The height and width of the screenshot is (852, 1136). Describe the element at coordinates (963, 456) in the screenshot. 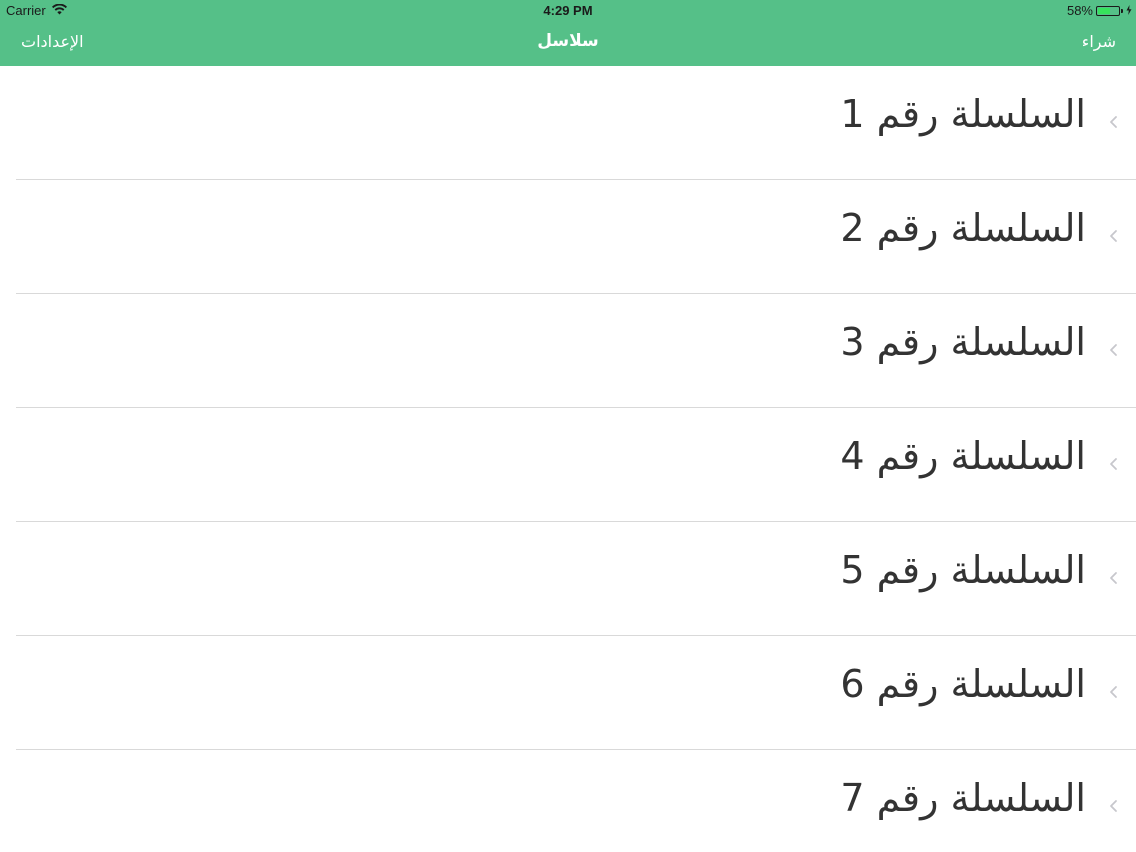

I see `list-item-label: السلسلة رقم 4` at that location.